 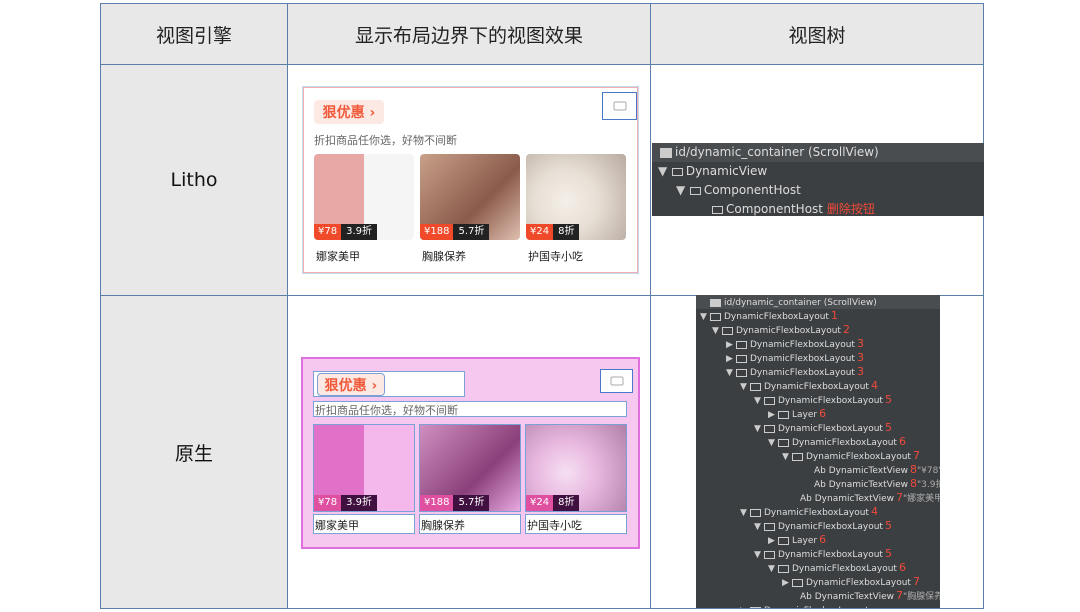 What do you see at coordinates (928, 471) in the screenshot?
I see `text-value: "¥78"` at bounding box center [928, 471].